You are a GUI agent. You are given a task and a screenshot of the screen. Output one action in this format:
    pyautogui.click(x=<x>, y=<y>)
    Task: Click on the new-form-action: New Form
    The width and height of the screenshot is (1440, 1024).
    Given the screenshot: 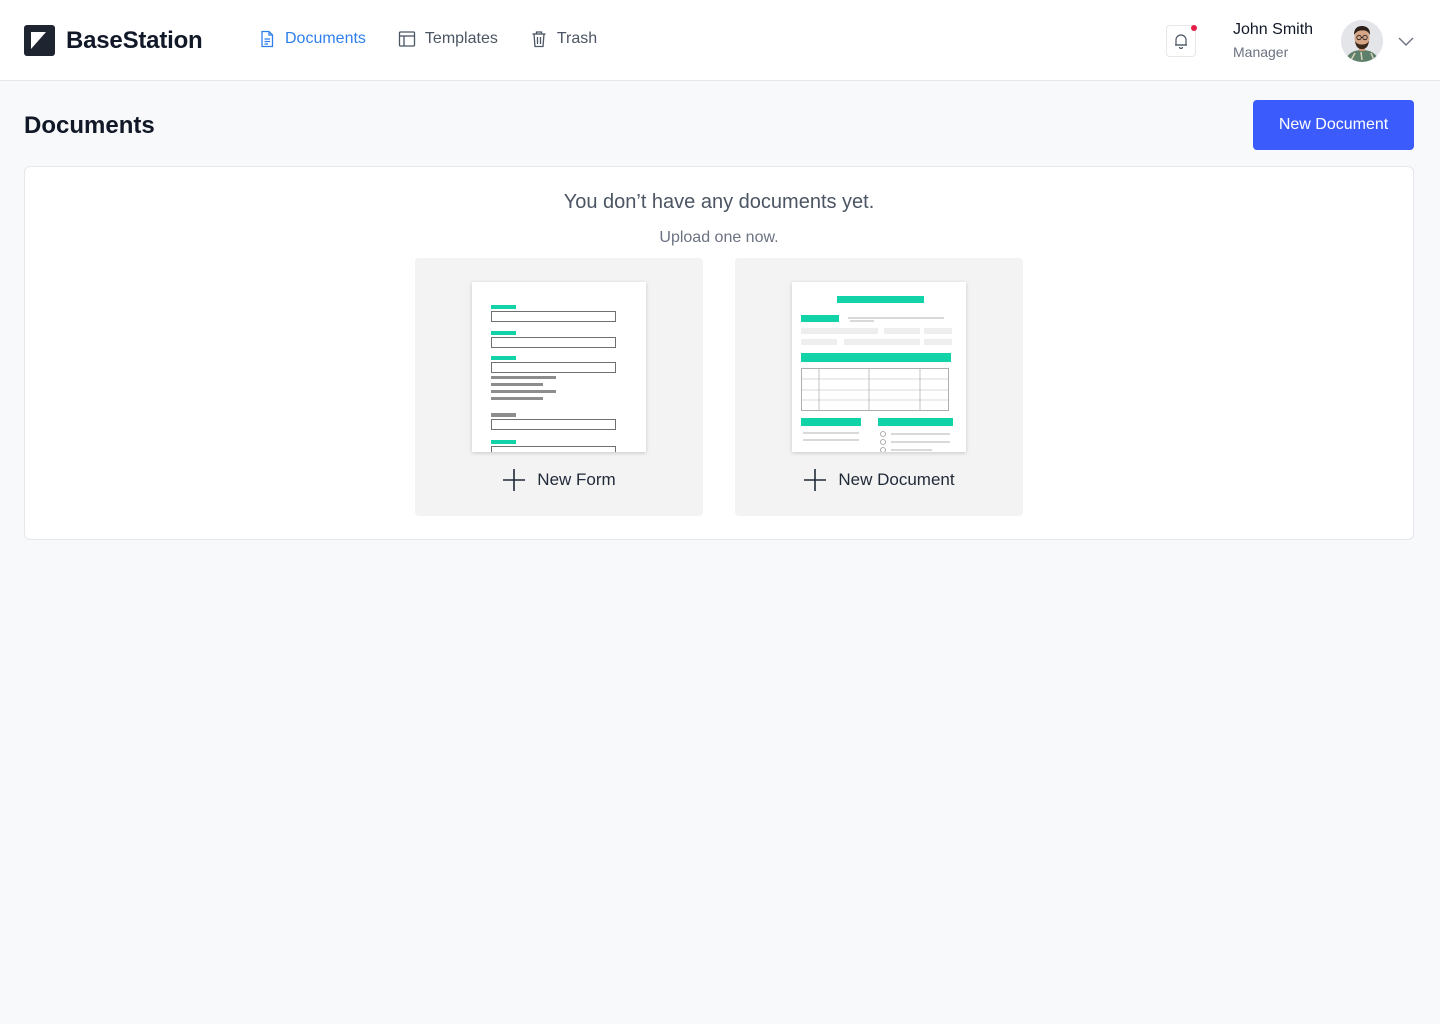 What is the action you would take?
    pyautogui.click(x=559, y=480)
    